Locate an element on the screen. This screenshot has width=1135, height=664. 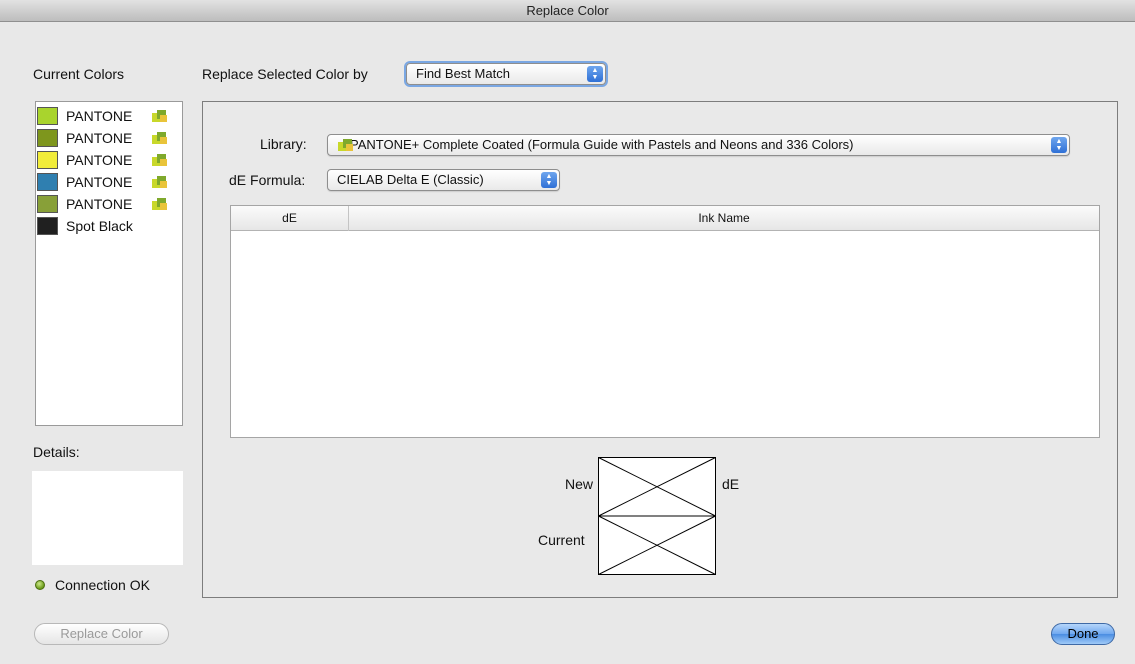
color-name: Spot Black is located at coordinates (99, 226).